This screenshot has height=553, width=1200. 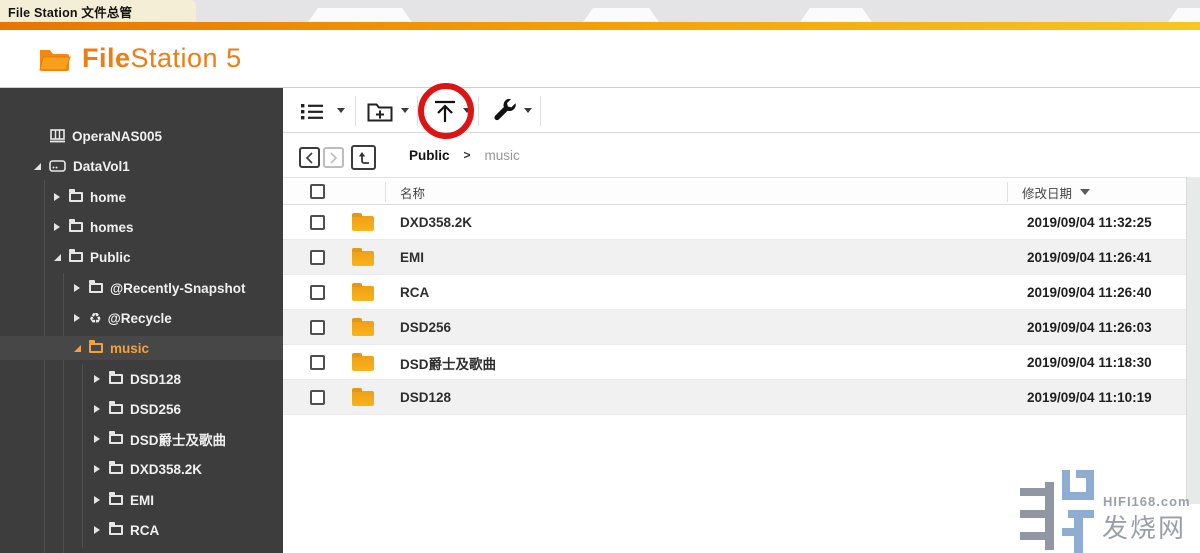 I want to click on table-header: 名称 修改日期, so click(x=741, y=191).